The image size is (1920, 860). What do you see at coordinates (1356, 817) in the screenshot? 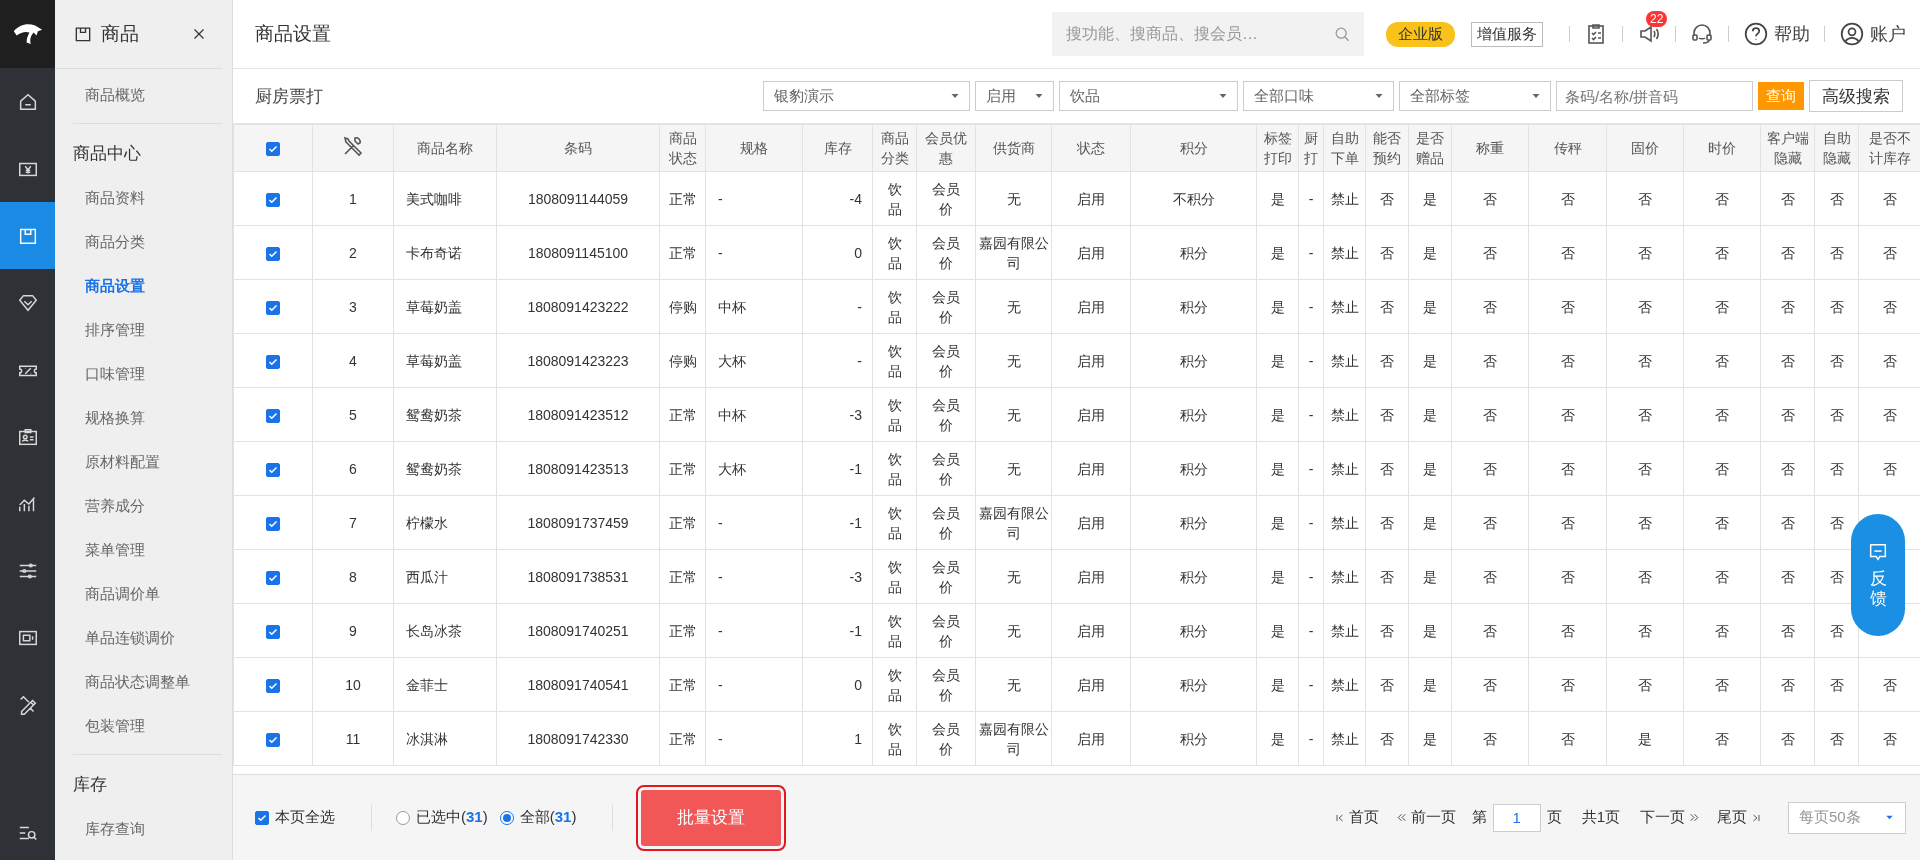
I see `first-page-link: 首页` at bounding box center [1356, 817].